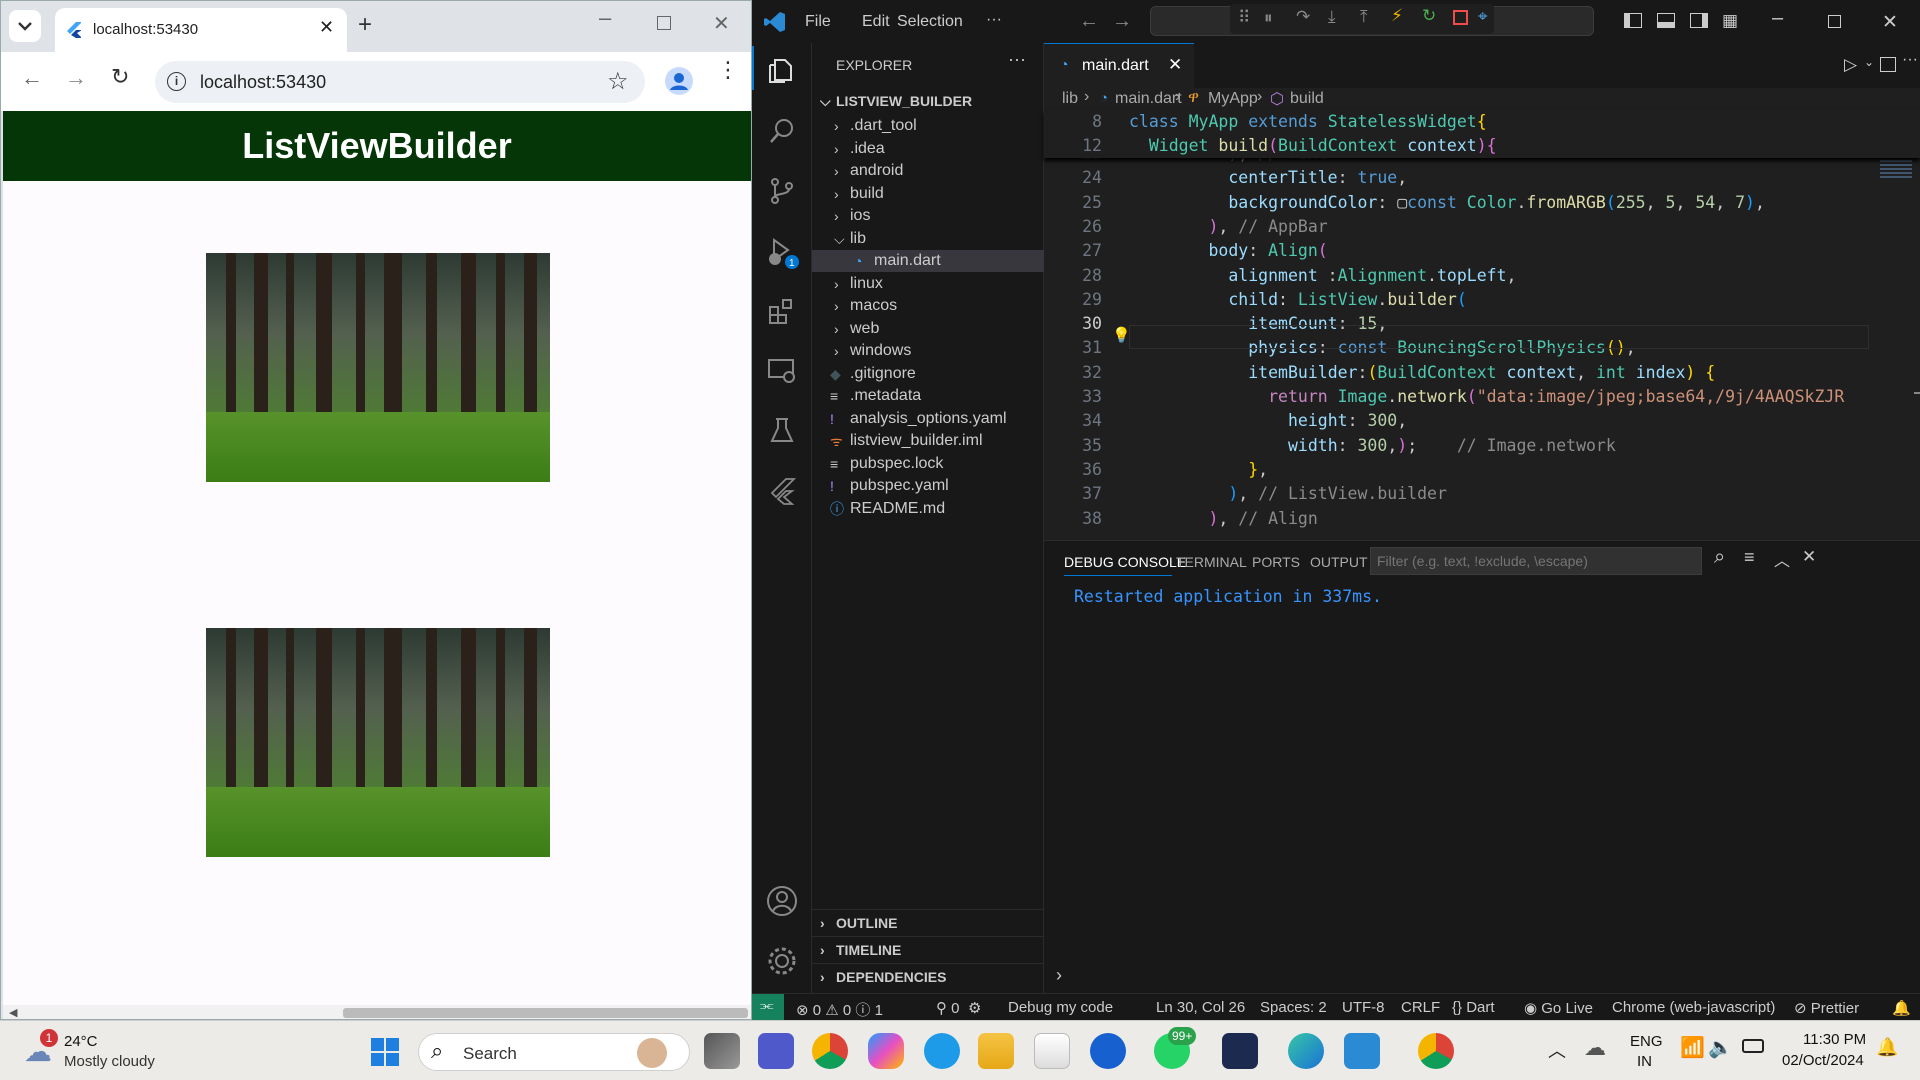  What do you see at coordinates (1070, 99) in the screenshot?
I see `breadcrumb-lib: lib` at bounding box center [1070, 99].